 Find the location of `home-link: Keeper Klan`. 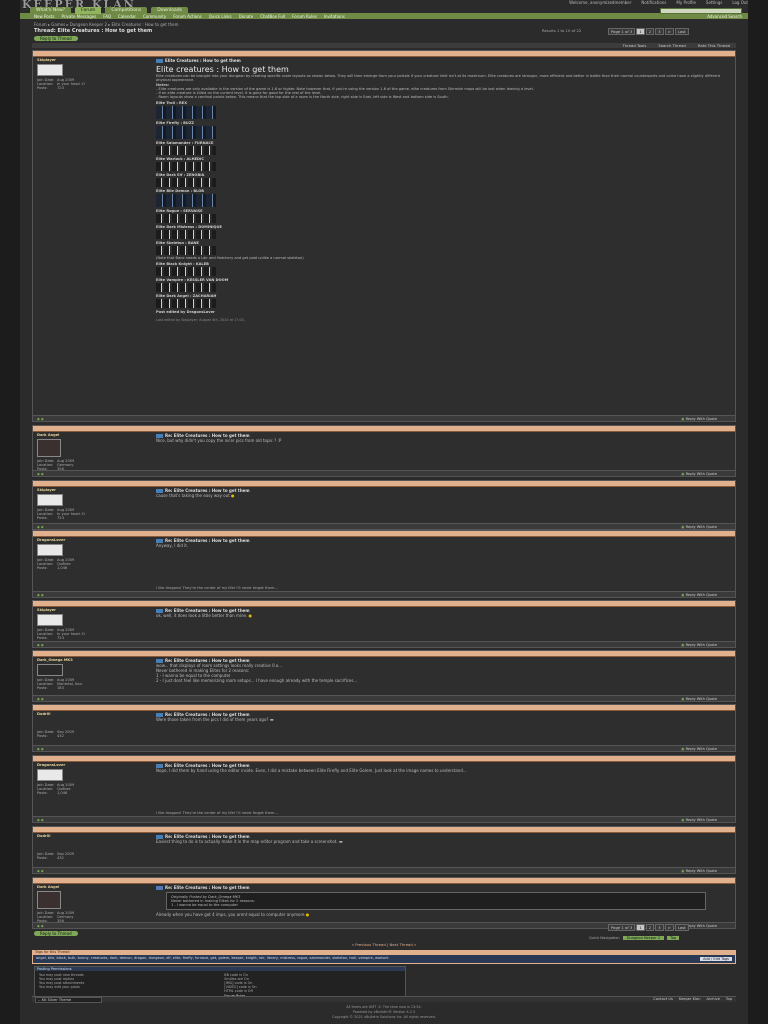

home-link: Keeper Klan is located at coordinates (690, 999).